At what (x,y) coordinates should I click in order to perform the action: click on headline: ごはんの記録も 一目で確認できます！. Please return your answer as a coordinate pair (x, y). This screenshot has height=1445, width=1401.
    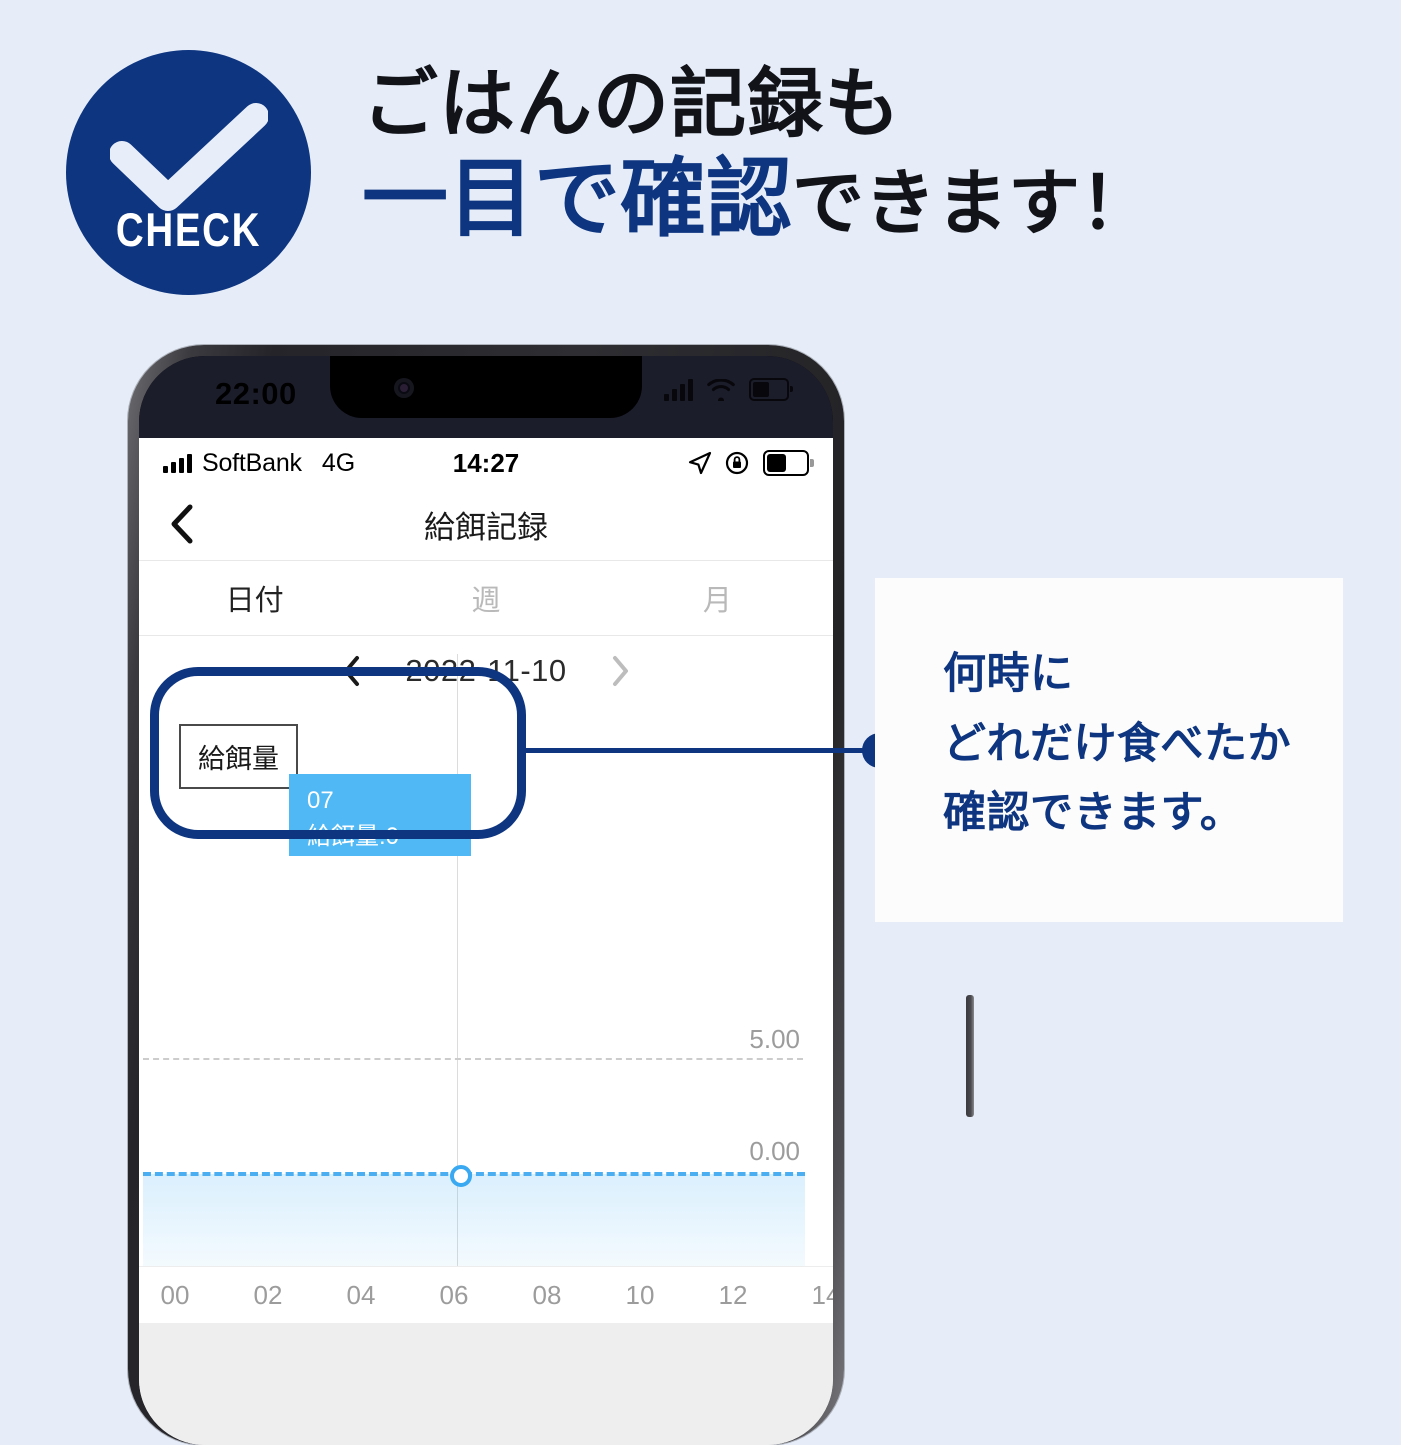
    Looking at the image, I should click on (787, 154).